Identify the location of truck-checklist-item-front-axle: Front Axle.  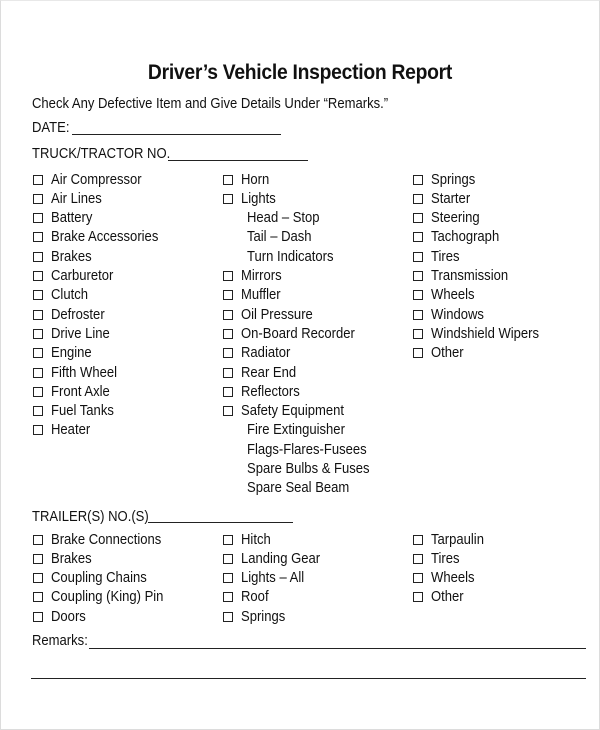
(74, 391).